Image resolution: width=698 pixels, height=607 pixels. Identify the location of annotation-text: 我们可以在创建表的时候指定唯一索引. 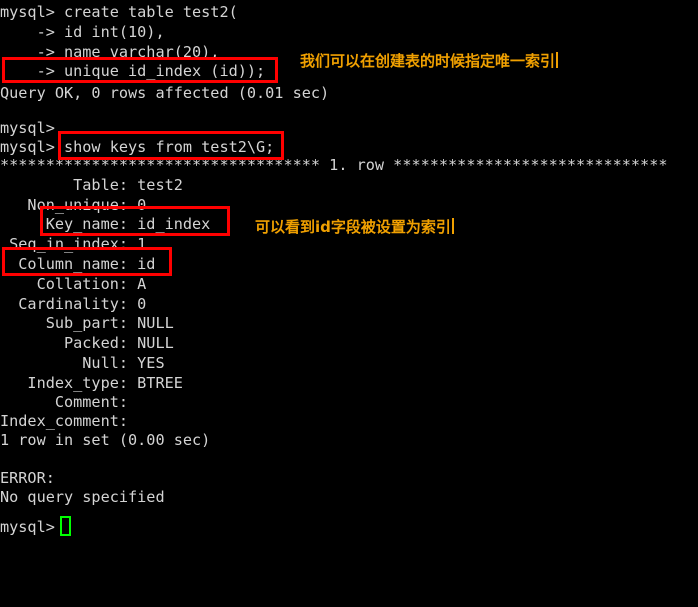
(428, 61).